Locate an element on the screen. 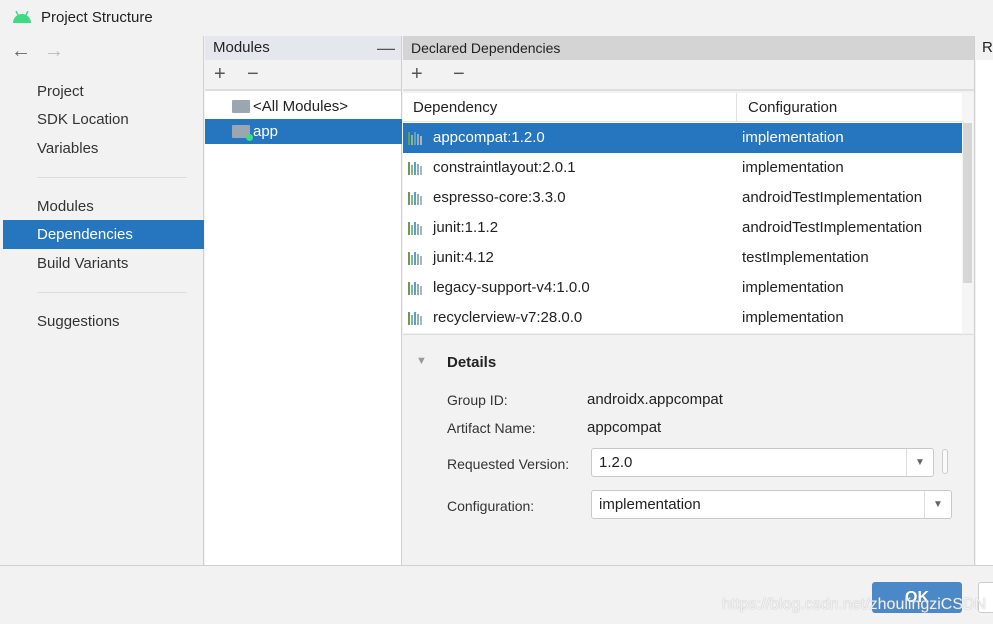 The height and width of the screenshot is (624, 993). module-folder-icon is located at coordinates (242, 133).